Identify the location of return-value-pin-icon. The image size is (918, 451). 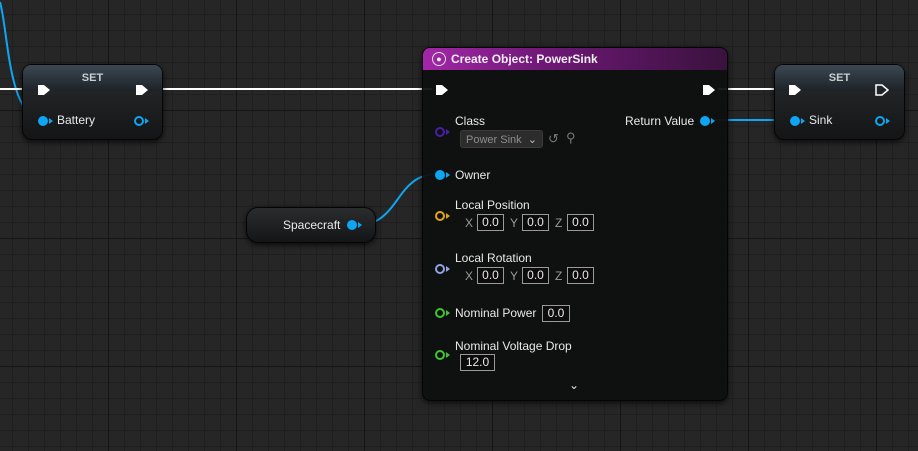
(705, 121).